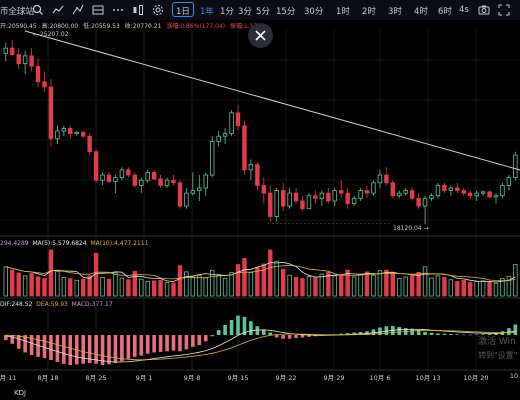 The image size is (520, 400). I want to click on volume-ma10: MA(10):4,477.2111, so click(119, 243).